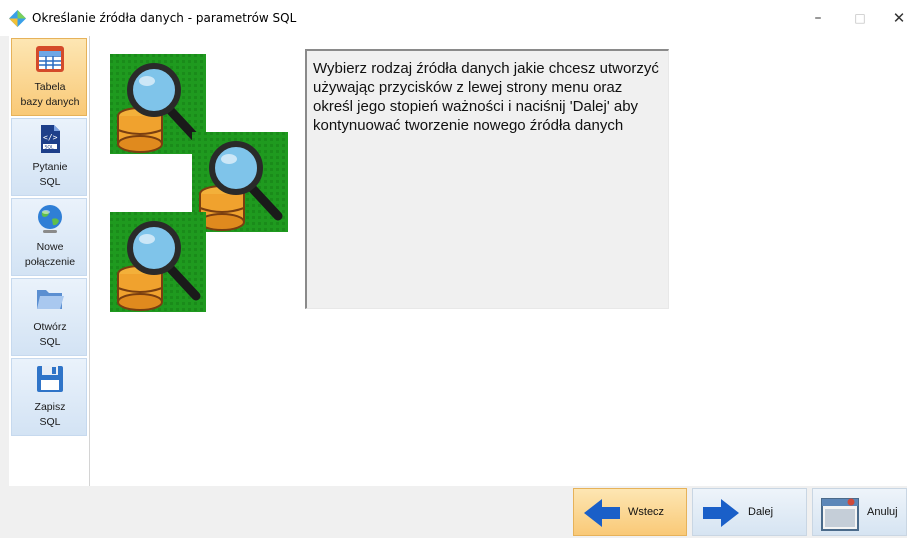  I want to click on close-button: ✕, so click(895, 18).